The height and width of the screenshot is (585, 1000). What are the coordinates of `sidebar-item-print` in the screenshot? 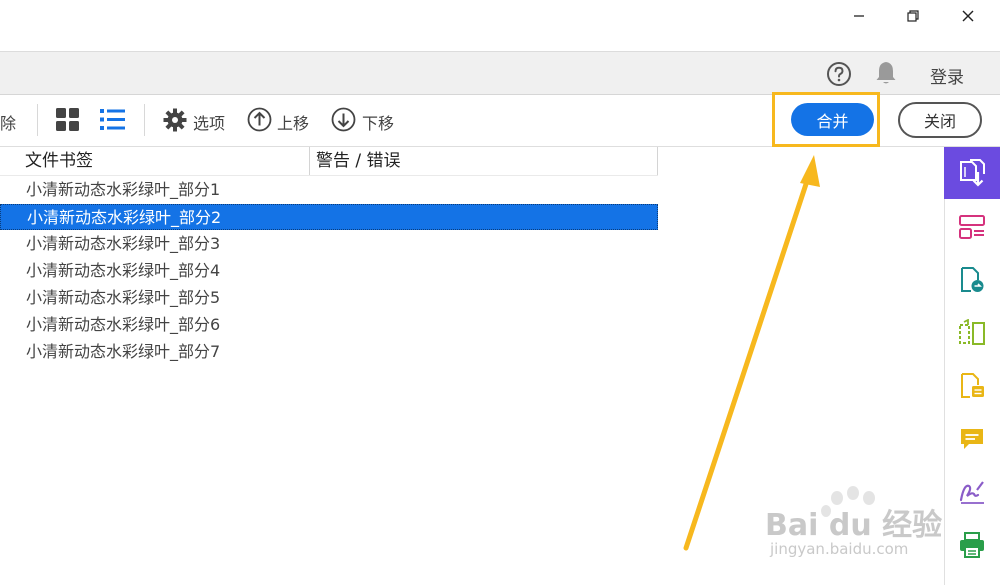 It's located at (972, 545).